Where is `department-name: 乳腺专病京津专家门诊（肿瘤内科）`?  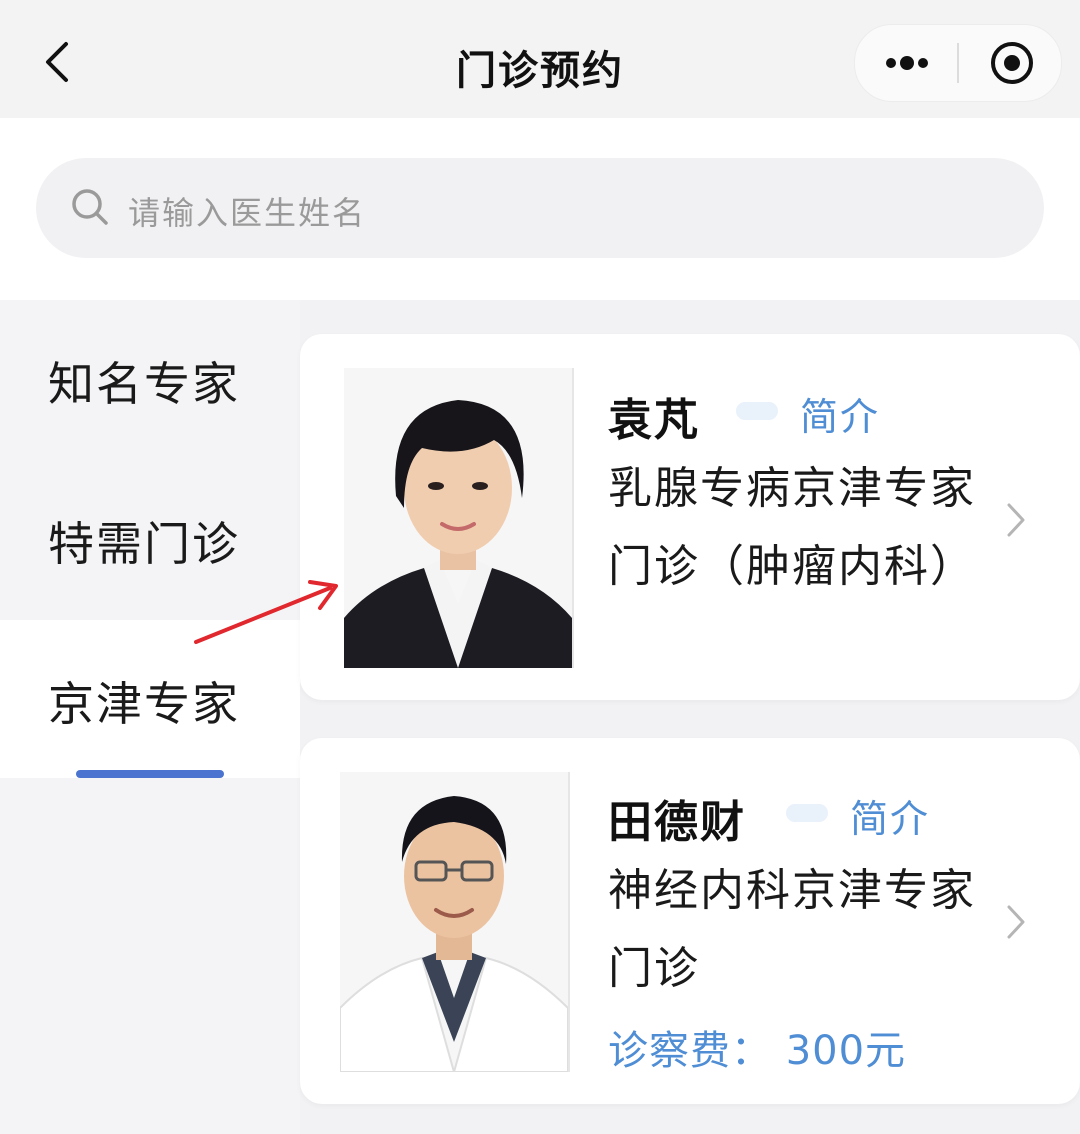
department-name: 乳腺专病京津专家门诊（肿瘤内科） is located at coordinates (792, 527).